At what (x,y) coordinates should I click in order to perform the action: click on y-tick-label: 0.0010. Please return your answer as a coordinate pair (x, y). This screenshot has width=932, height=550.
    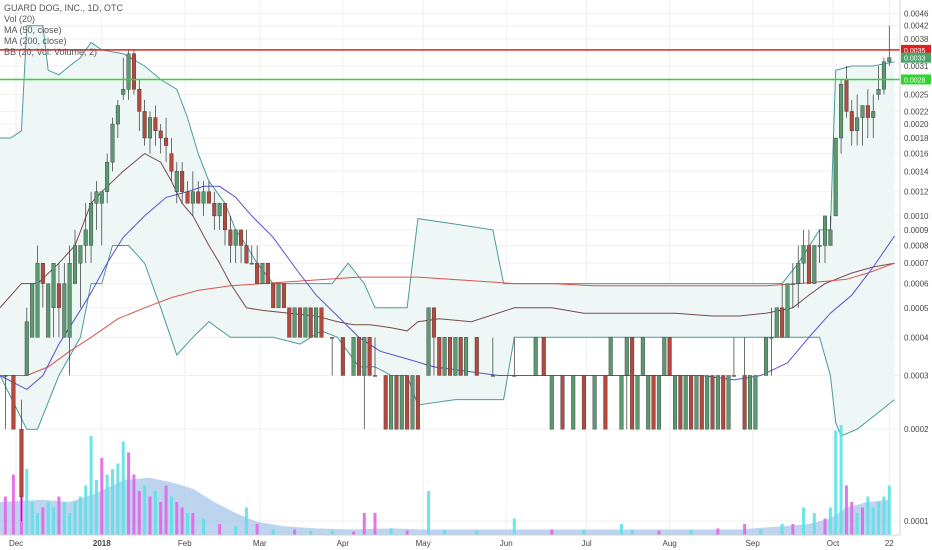
    Looking at the image, I should click on (916, 216).